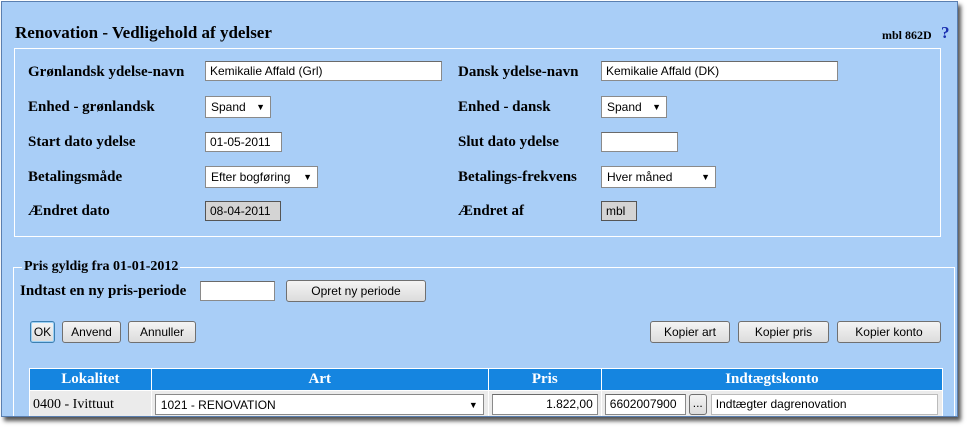 This screenshot has width=967, height=427. Describe the element at coordinates (42, 332) in the screenshot. I see `ok-button: OK` at that location.